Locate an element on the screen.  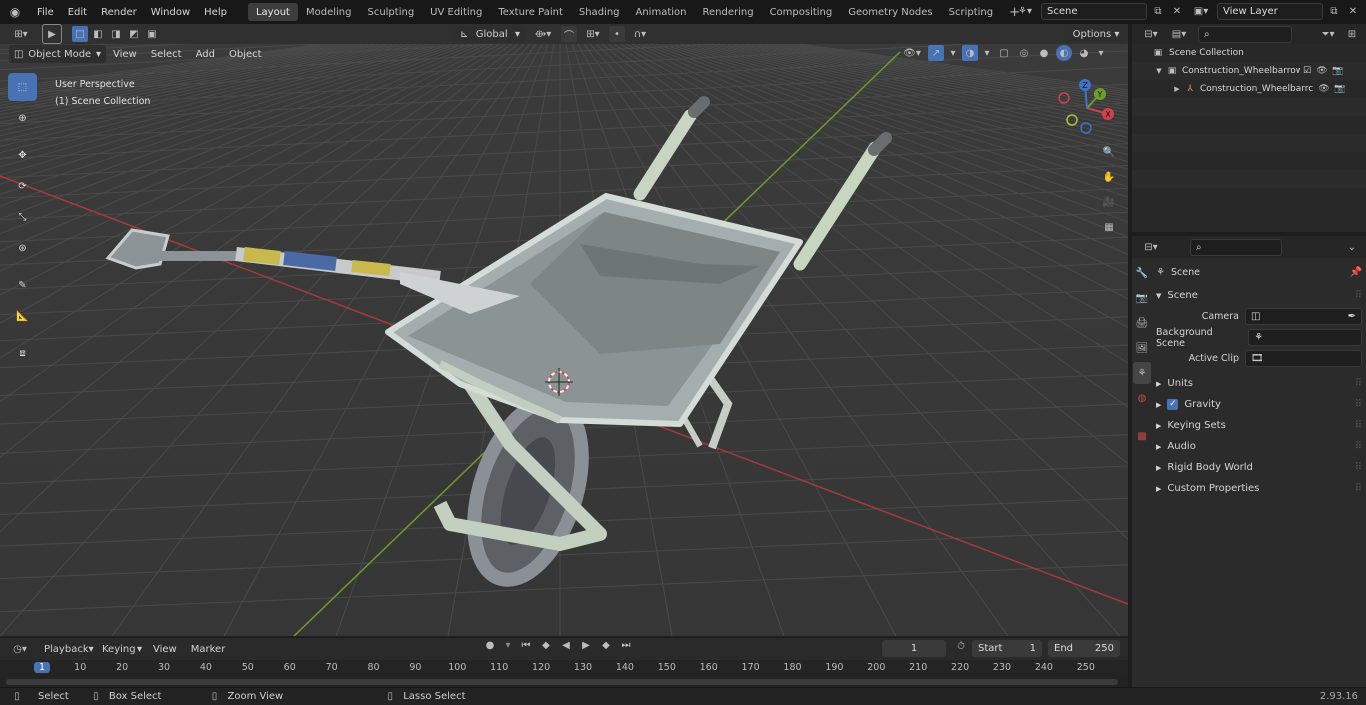
menu-render: Render is located at coordinates (119, 12).